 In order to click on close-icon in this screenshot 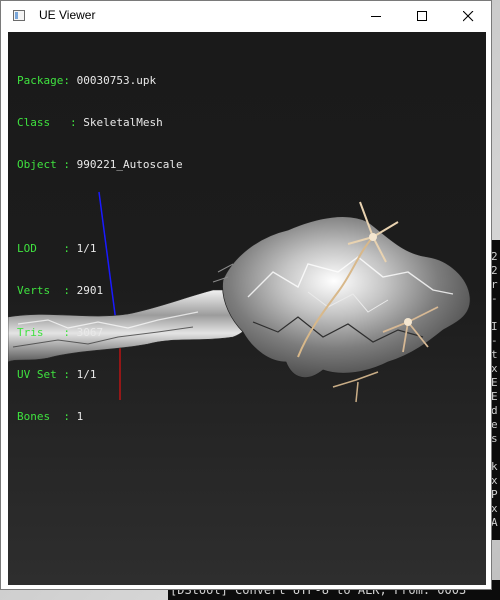, I will do `click(468, 16)`.